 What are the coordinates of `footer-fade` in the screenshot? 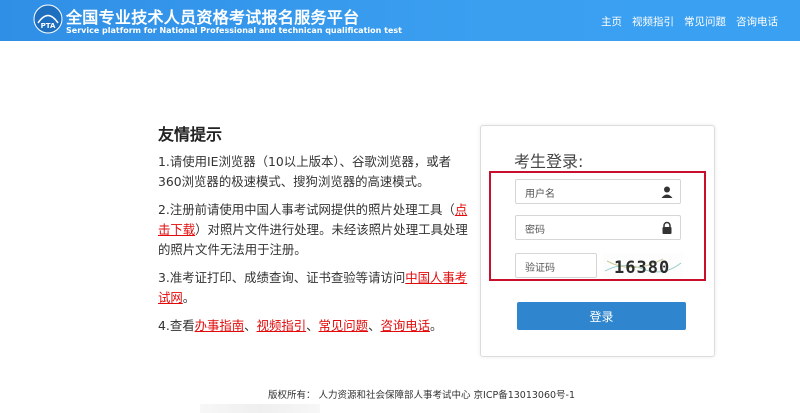 It's located at (260, 408).